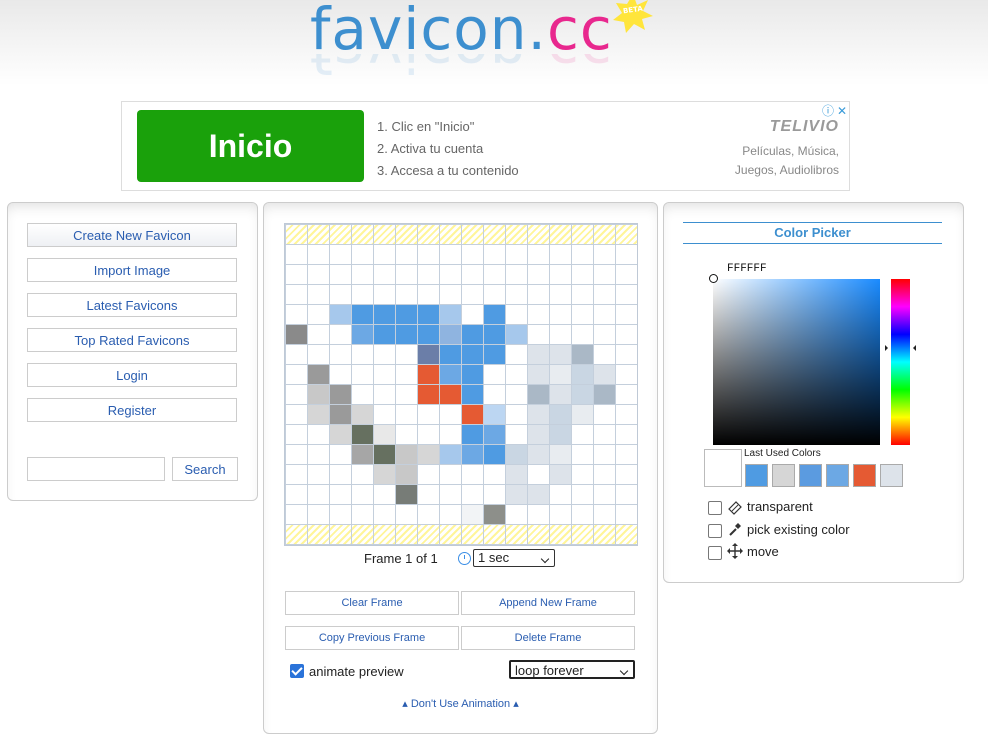 This screenshot has height=734, width=988. I want to click on copy-previous-frame-button: Copy Previous Frame, so click(372, 638).